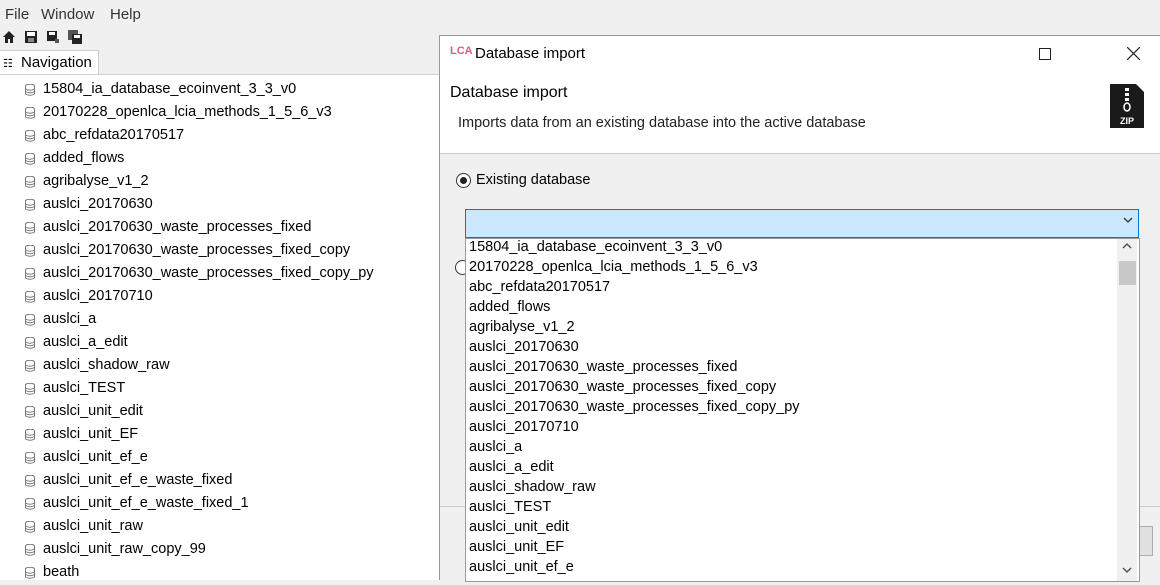 Image resolution: width=1160 pixels, height=585 pixels. Describe the element at coordinates (93, 411) in the screenshot. I see `navigation-item-label: auslci_unit_edit` at that location.